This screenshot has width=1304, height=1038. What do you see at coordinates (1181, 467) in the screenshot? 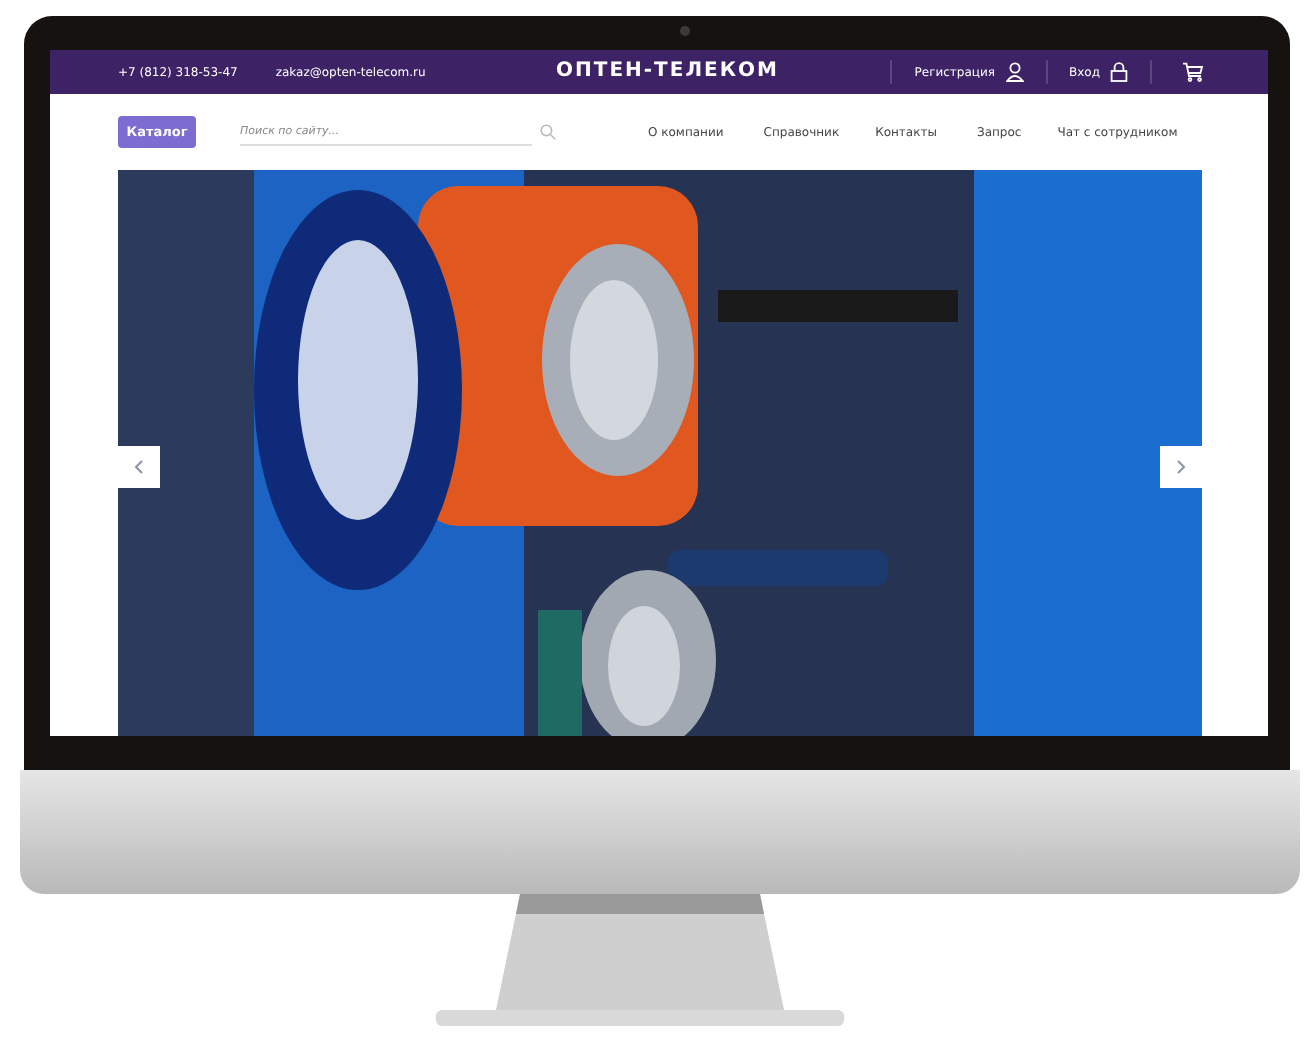
I see `chevron-right-icon` at bounding box center [1181, 467].